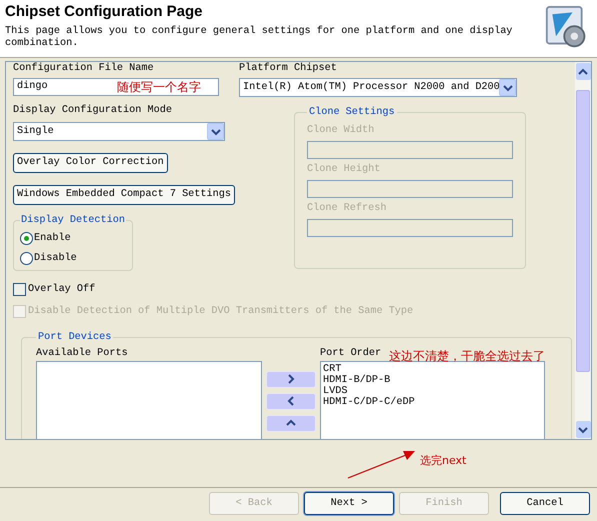  What do you see at coordinates (93, 111) in the screenshot?
I see `field-label: Display Configuration Mode` at bounding box center [93, 111].